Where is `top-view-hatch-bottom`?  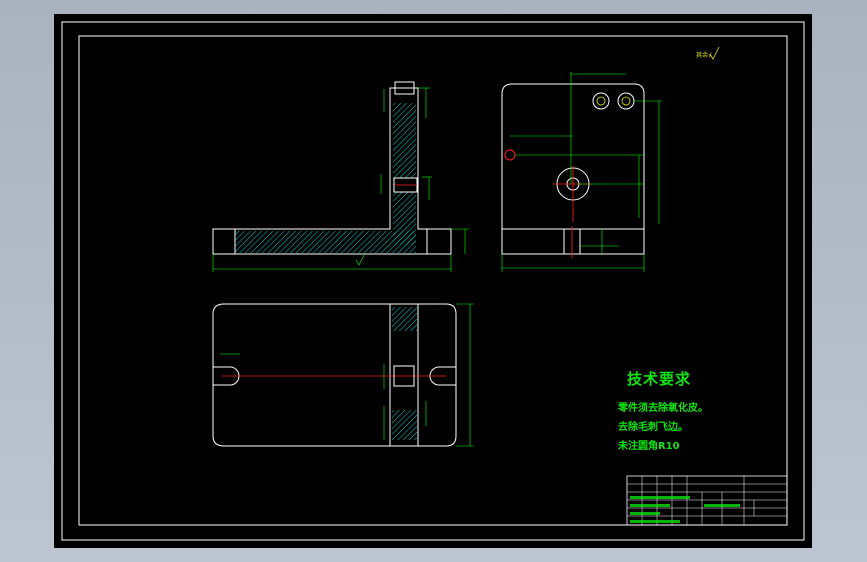
top-view-hatch-bottom is located at coordinates (404, 425).